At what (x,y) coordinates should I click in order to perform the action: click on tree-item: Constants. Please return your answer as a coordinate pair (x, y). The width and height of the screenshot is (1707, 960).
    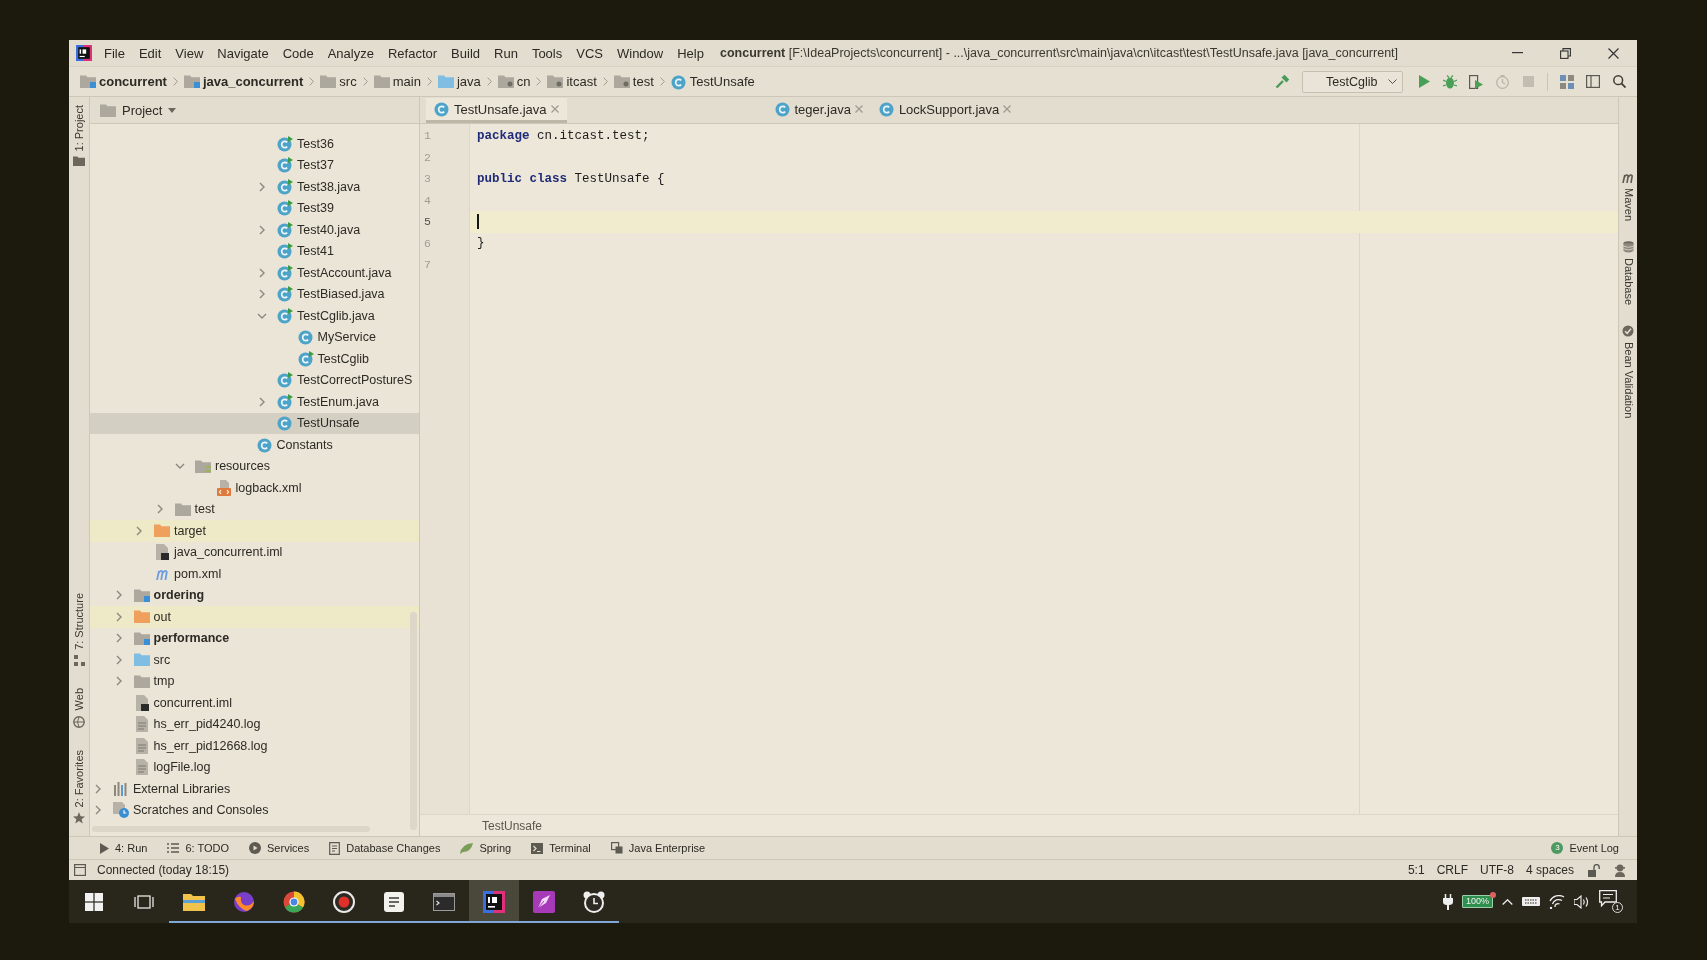
    Looking at the image, I should click on (254, 445).